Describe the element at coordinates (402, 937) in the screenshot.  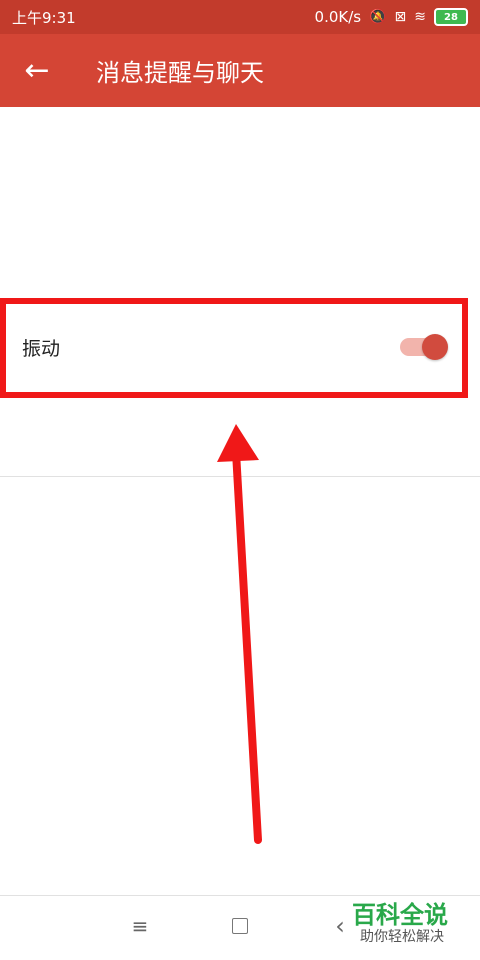
I see `watermark-subtitle: 助你轻松解决` at that location.